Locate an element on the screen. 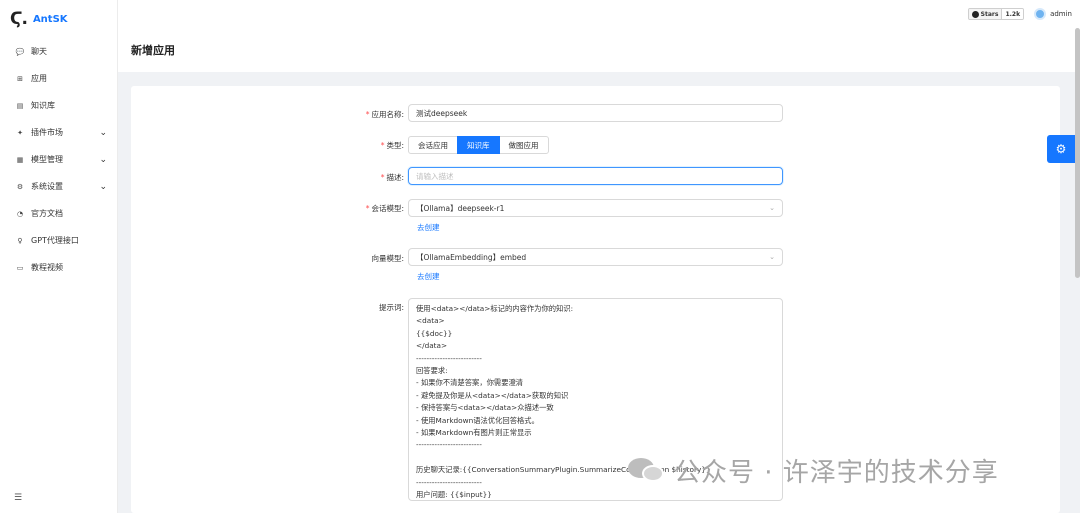 This screenshot has height=513, width=1080. book-icon: ▤ is located at coordinates (20, 105).